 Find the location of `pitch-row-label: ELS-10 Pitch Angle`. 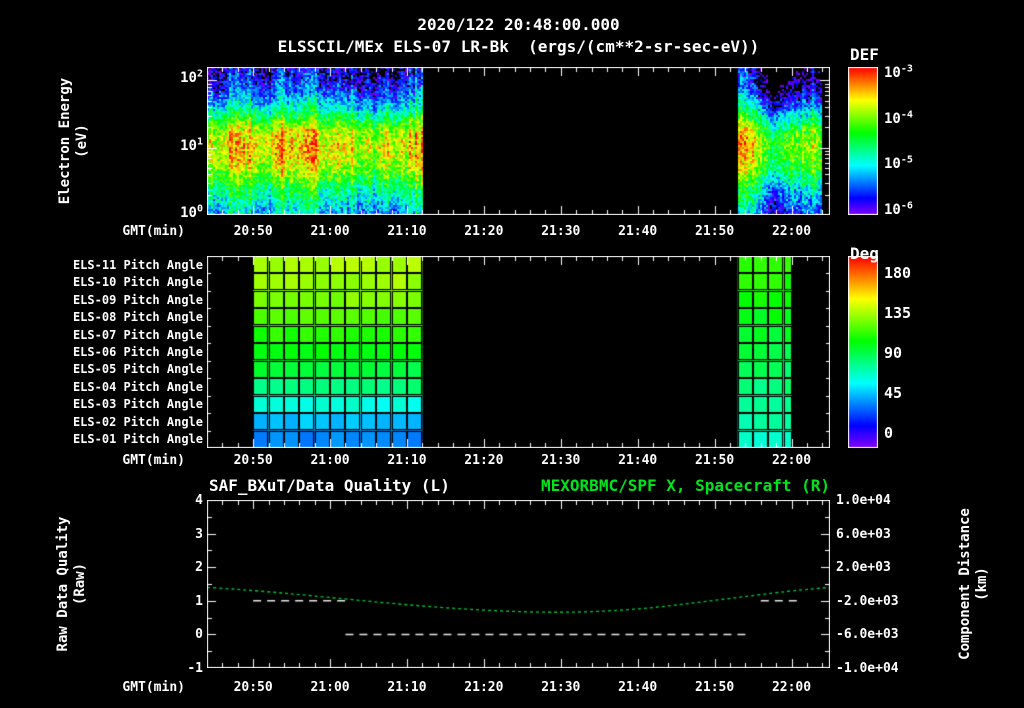

pitch-row-label: ELS-10 Pitch Angle is located at coordinates (137, 282).